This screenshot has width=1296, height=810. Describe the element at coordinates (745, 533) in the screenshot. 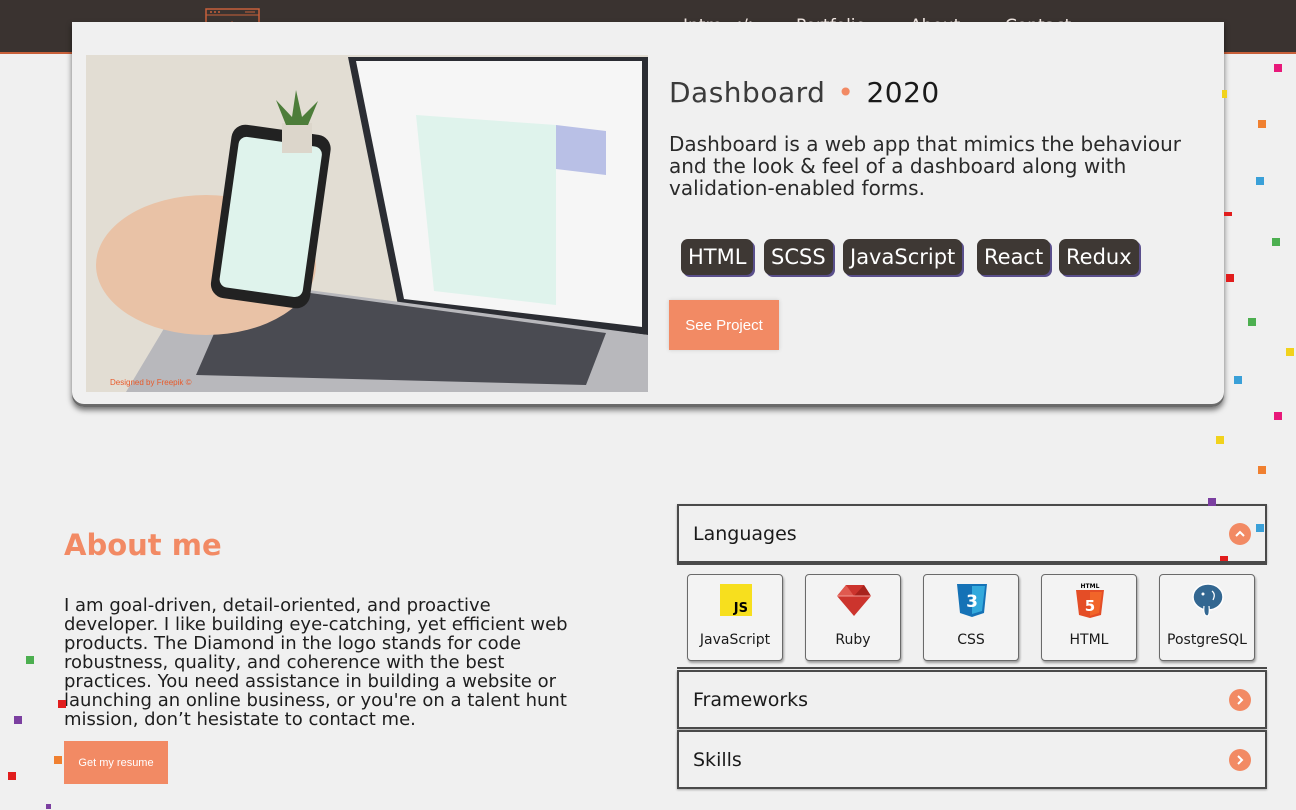

I see `languages-title: Languages` at that location.